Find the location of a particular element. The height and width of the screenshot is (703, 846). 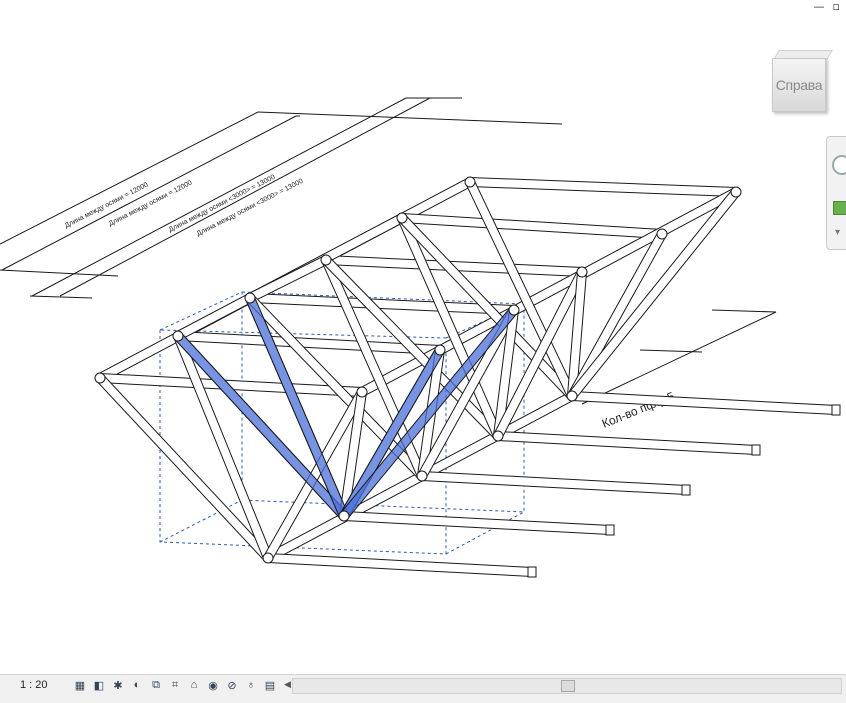

sun-path-icon: ✱ is located at coordinates (118, 685).